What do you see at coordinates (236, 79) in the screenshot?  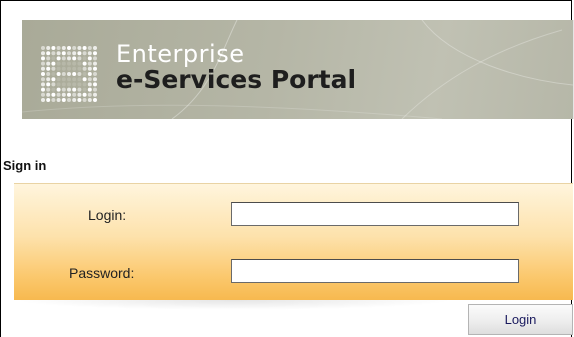 I see `portal-title-line2: e-Services Portal` at bounding box center [236, 79].